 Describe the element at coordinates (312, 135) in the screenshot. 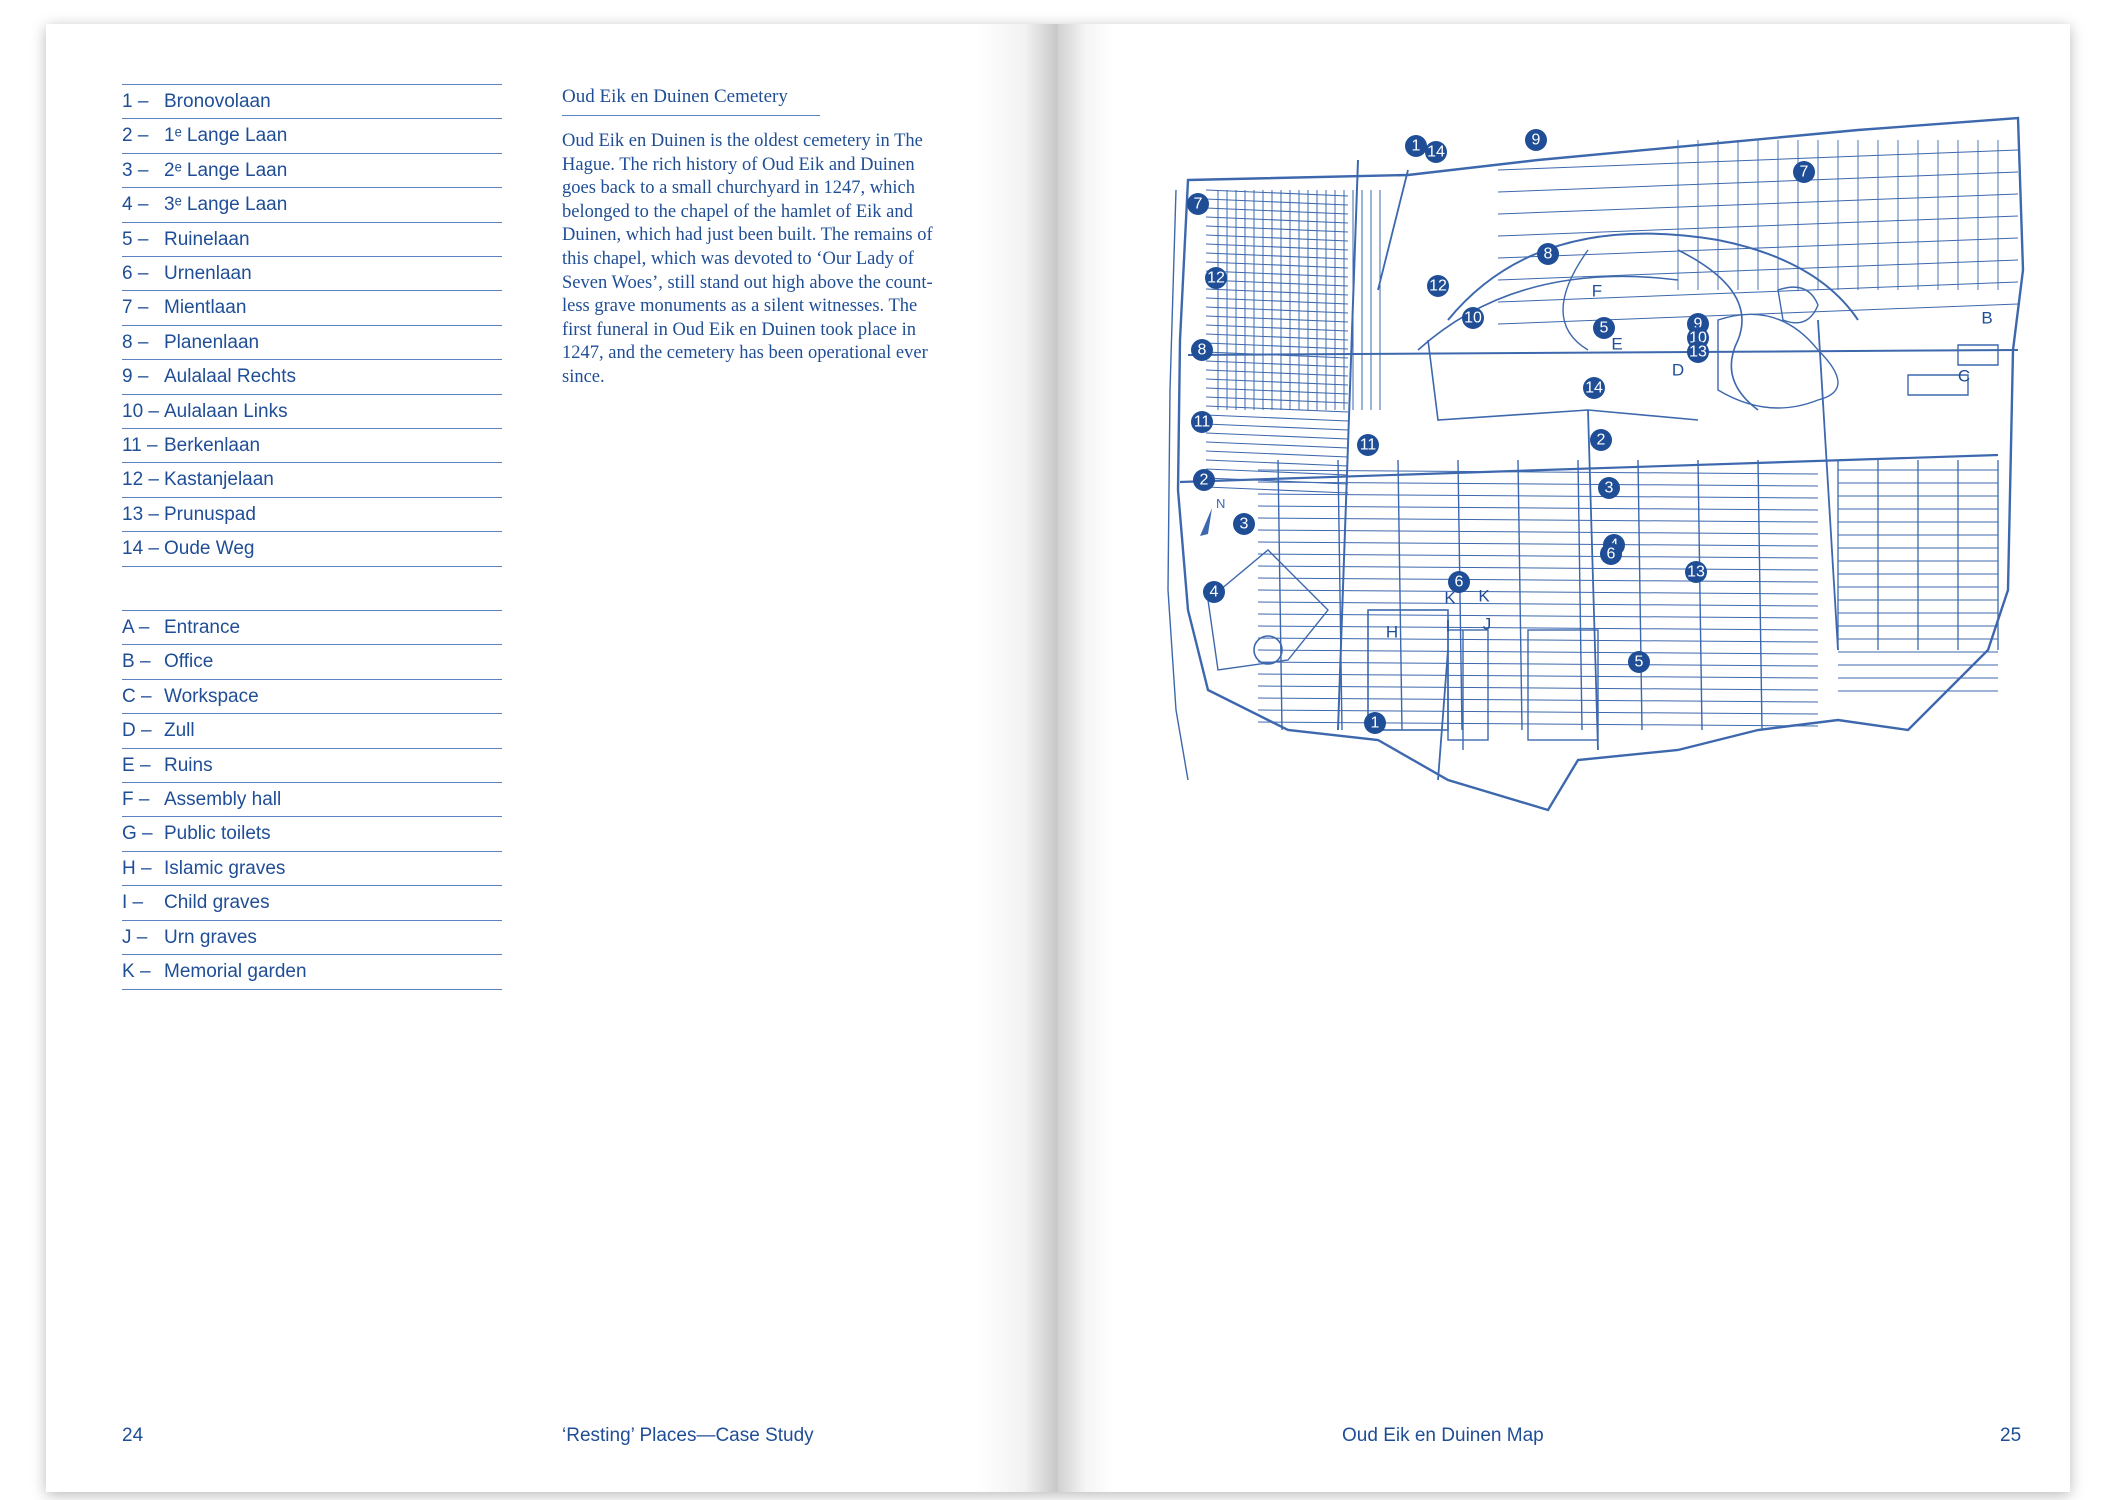

I see `legend-row: 2 – 1ᵉ Lange Laan` at that location.